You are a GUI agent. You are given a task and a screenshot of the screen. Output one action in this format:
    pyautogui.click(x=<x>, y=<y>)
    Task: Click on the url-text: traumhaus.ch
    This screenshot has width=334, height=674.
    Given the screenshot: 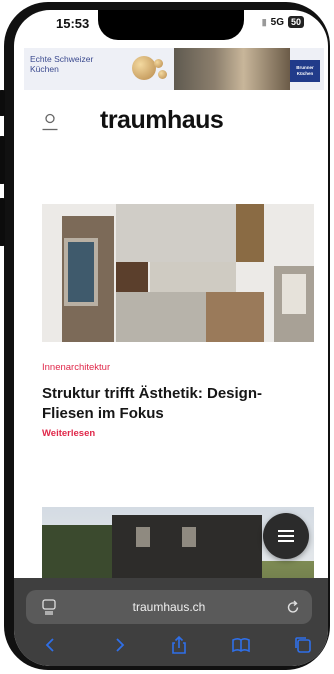 What is the action you would take?
    pyautogui.click(x=169, y=607)
    